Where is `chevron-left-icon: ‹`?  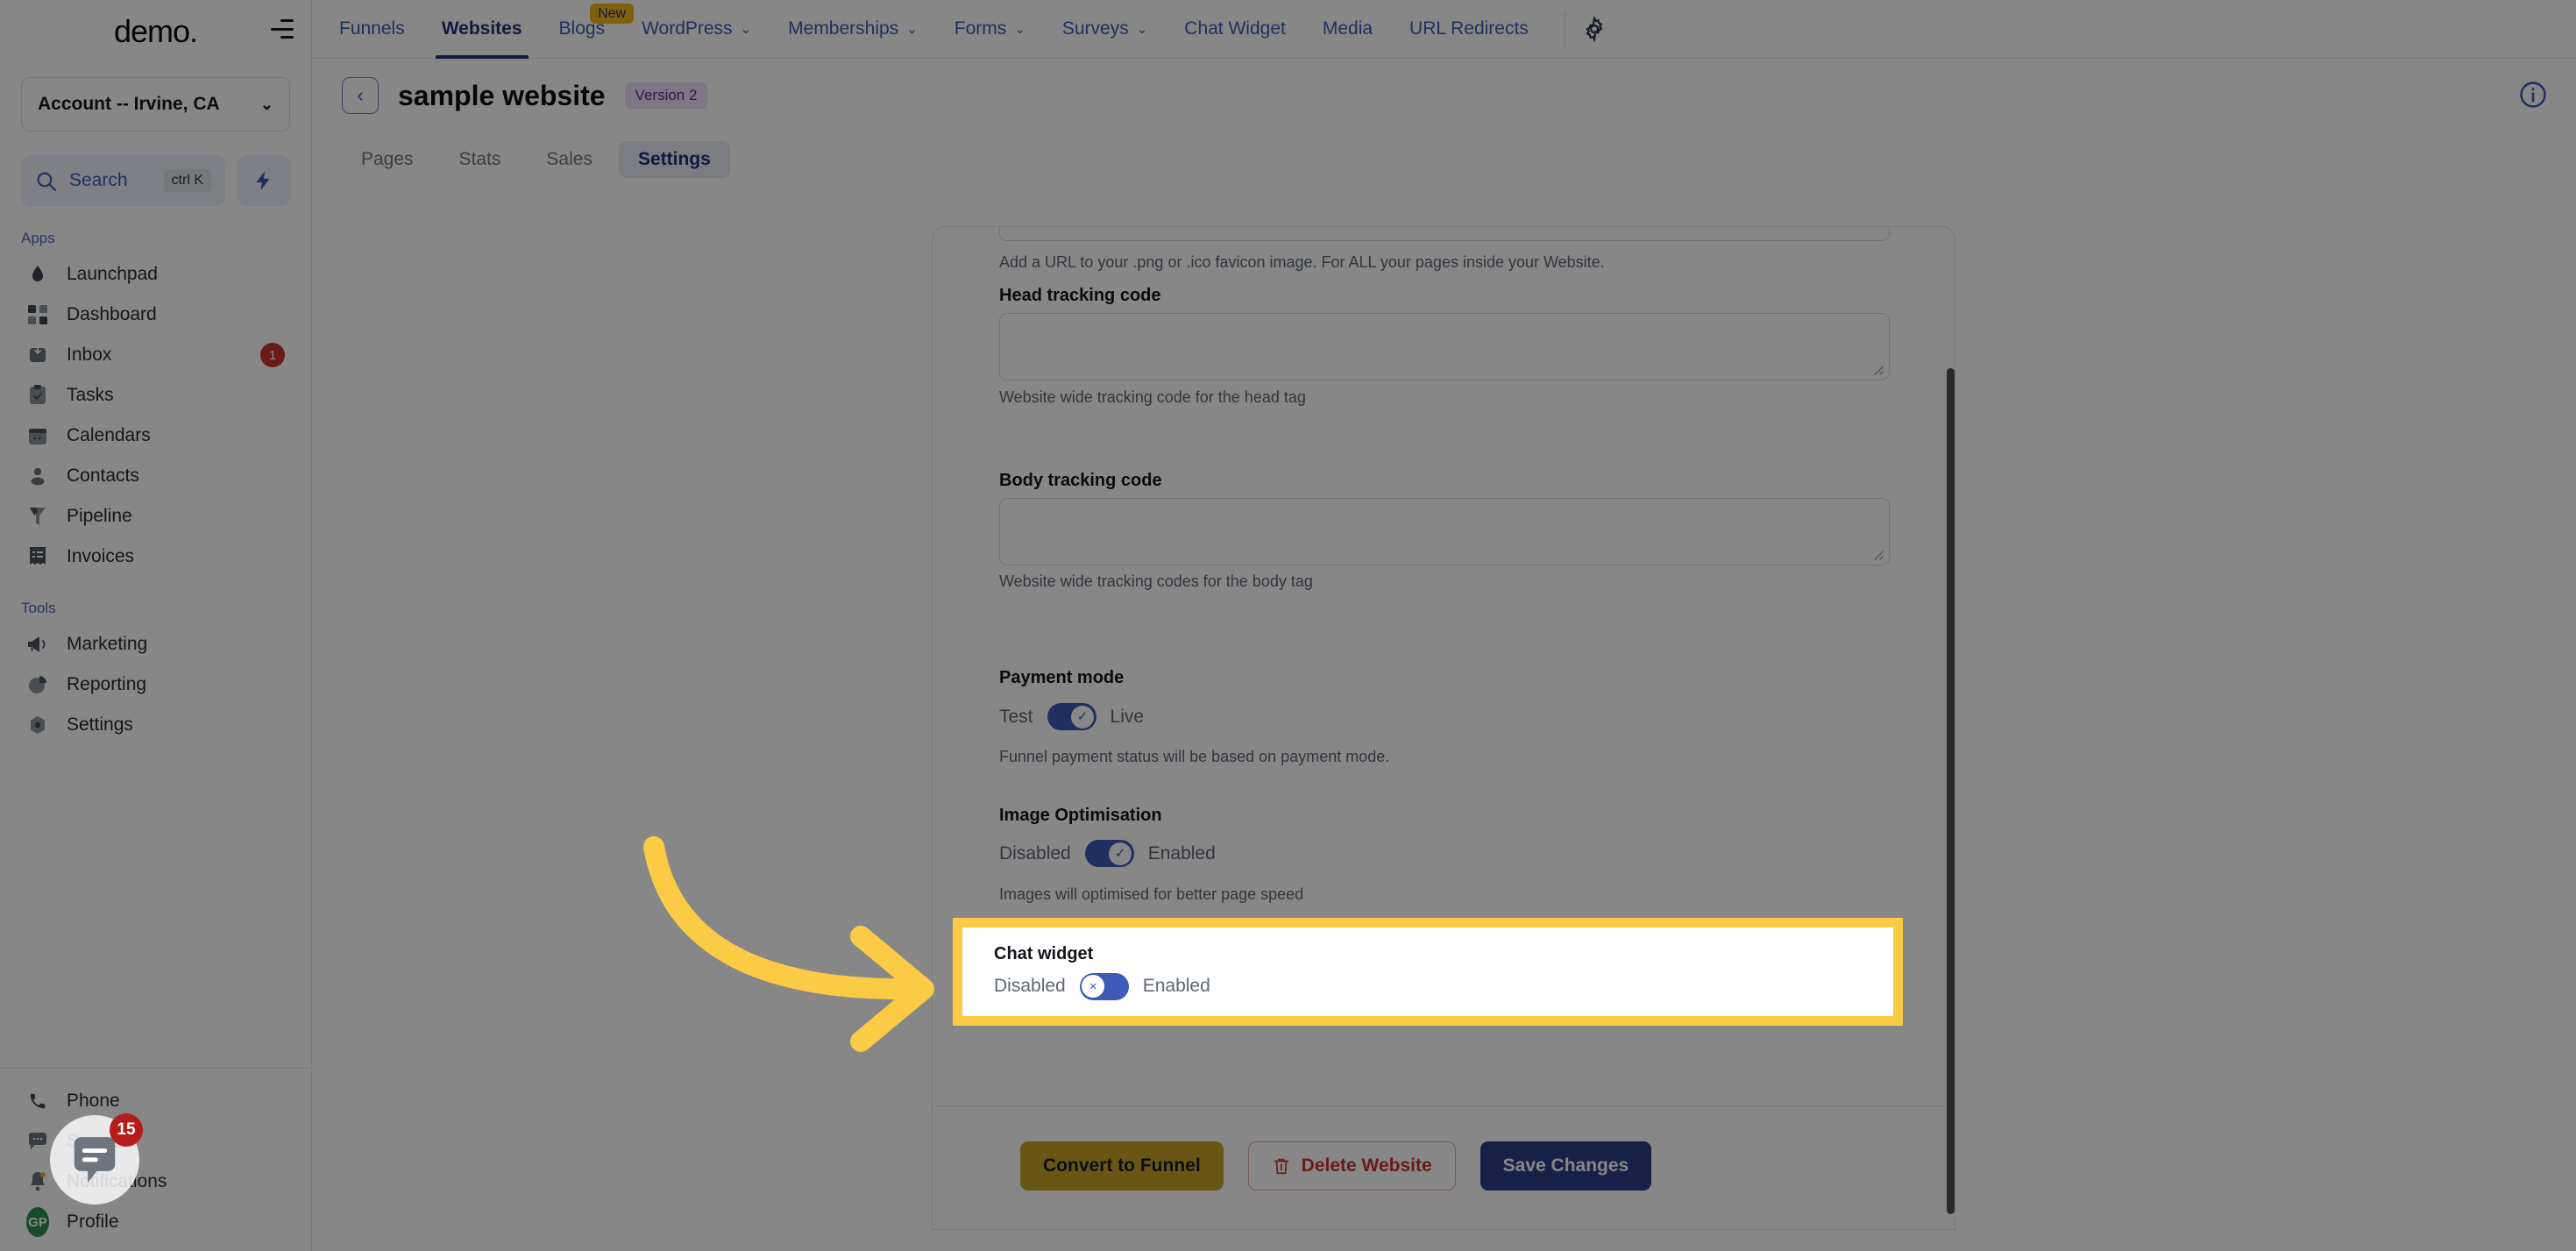 chevron-left-icon: ‹ is located at coordinates (360, 95).